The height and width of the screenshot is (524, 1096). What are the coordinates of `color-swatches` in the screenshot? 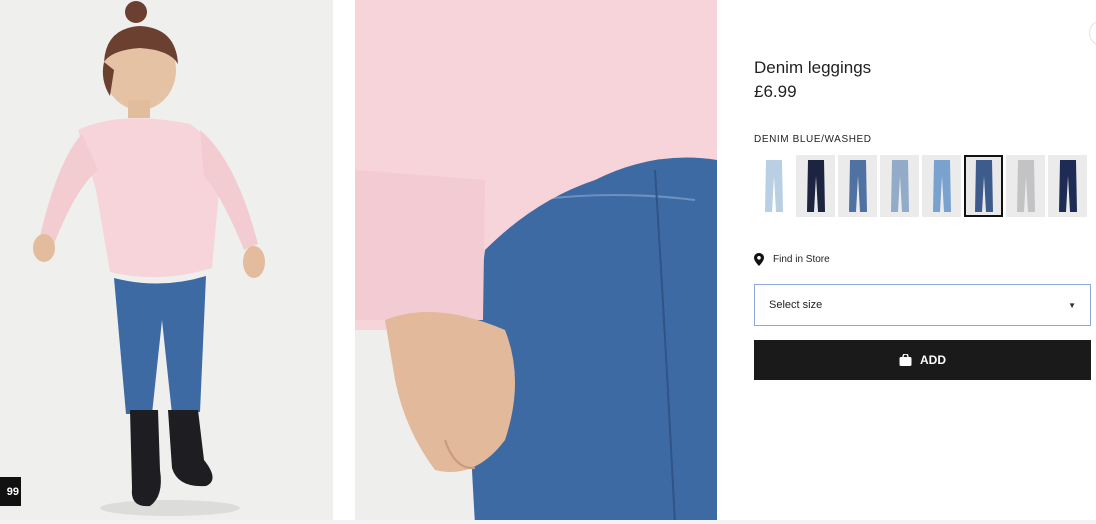 It's located at (922, 186).